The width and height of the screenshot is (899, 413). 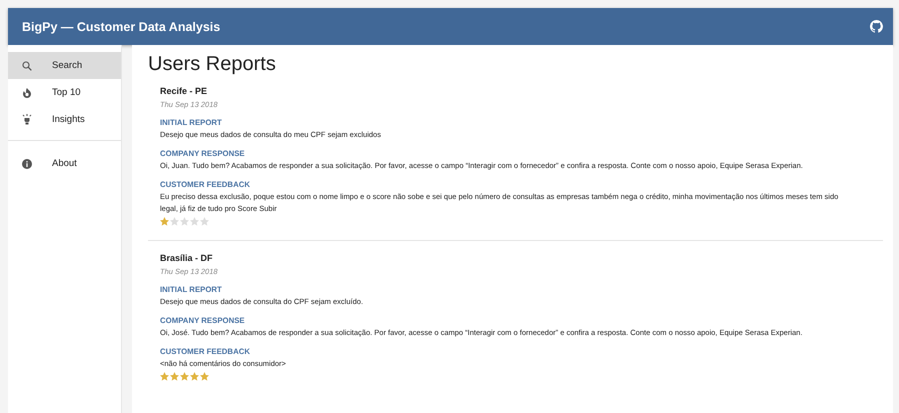 What do you see at coordinates (68, 119) in the screenshot?
I see `sidebar-label: Insights` at bounding box center [68, 119].